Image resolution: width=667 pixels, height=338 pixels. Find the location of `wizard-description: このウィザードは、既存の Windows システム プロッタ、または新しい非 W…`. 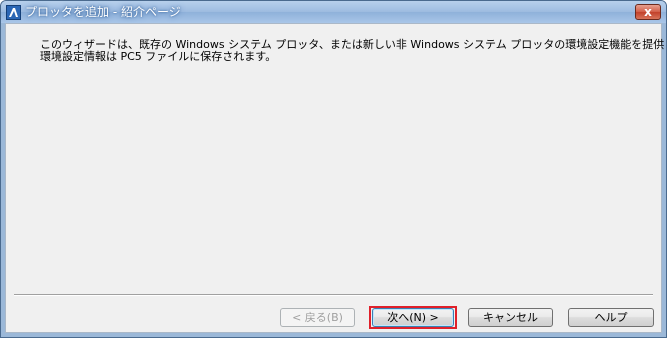

wizard-description: このウィザードは、既存の Windows システム プロッタ、または新しい非 W… is located at coordinates (353, 51).